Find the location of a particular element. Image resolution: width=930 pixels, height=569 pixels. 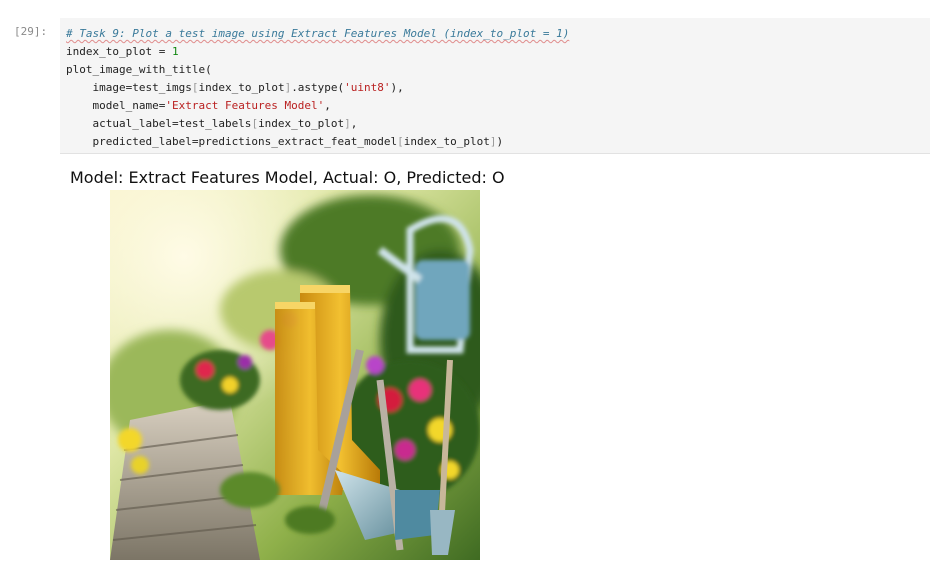

code-token: model_name= is located at coordinates (116, 105).